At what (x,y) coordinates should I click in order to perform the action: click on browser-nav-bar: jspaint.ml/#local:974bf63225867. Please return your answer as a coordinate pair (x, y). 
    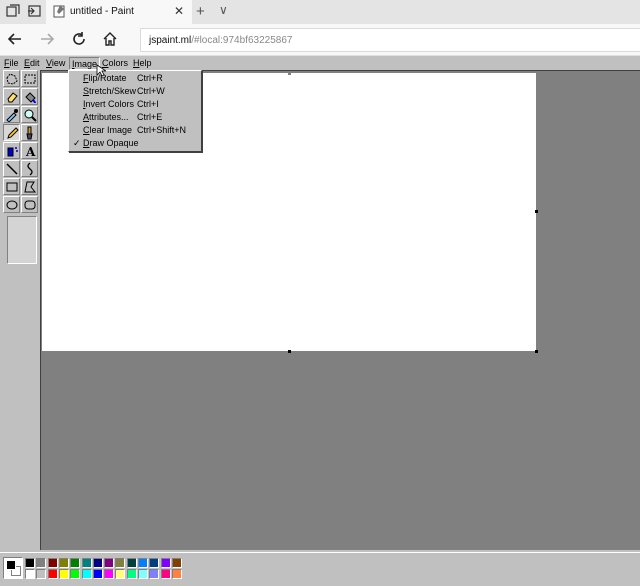
    Looking at the image, I should click on (320, 40).